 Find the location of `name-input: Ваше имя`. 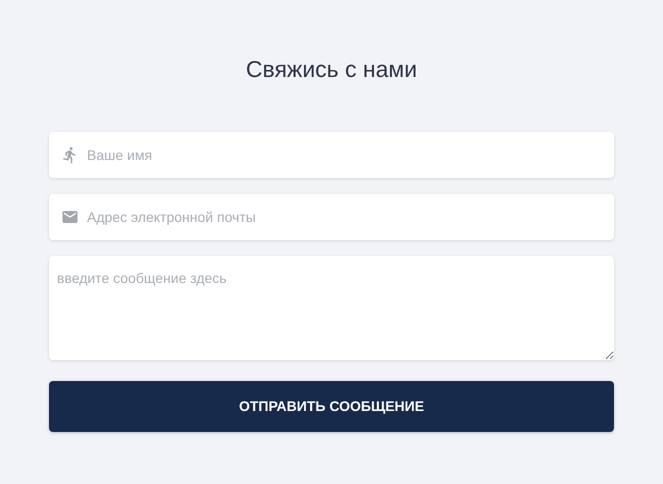

name-input: Ваше имя is located at coordinates (344, 154).